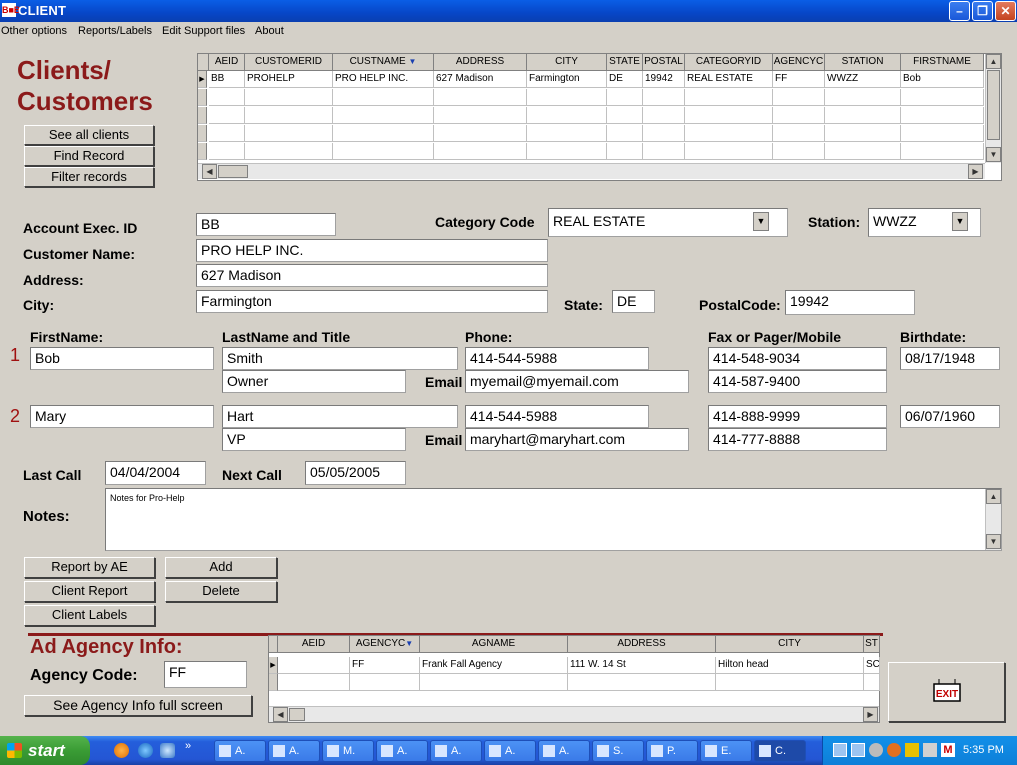  I want to click on col-state: STATE, so click(625, 62).